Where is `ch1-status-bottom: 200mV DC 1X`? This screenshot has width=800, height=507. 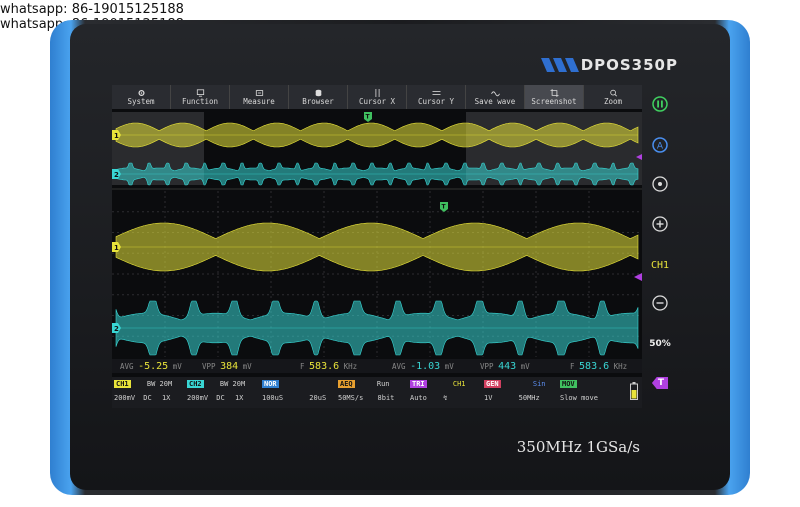
ch1-status-bottom: 200mV DC 1X is located at coordinates (142, 398).